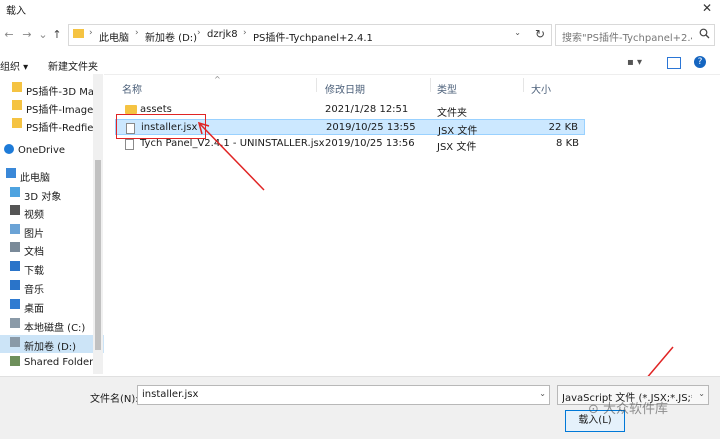  I want to click on filename-input: installer.jsx ⌄, so click(343, 395).